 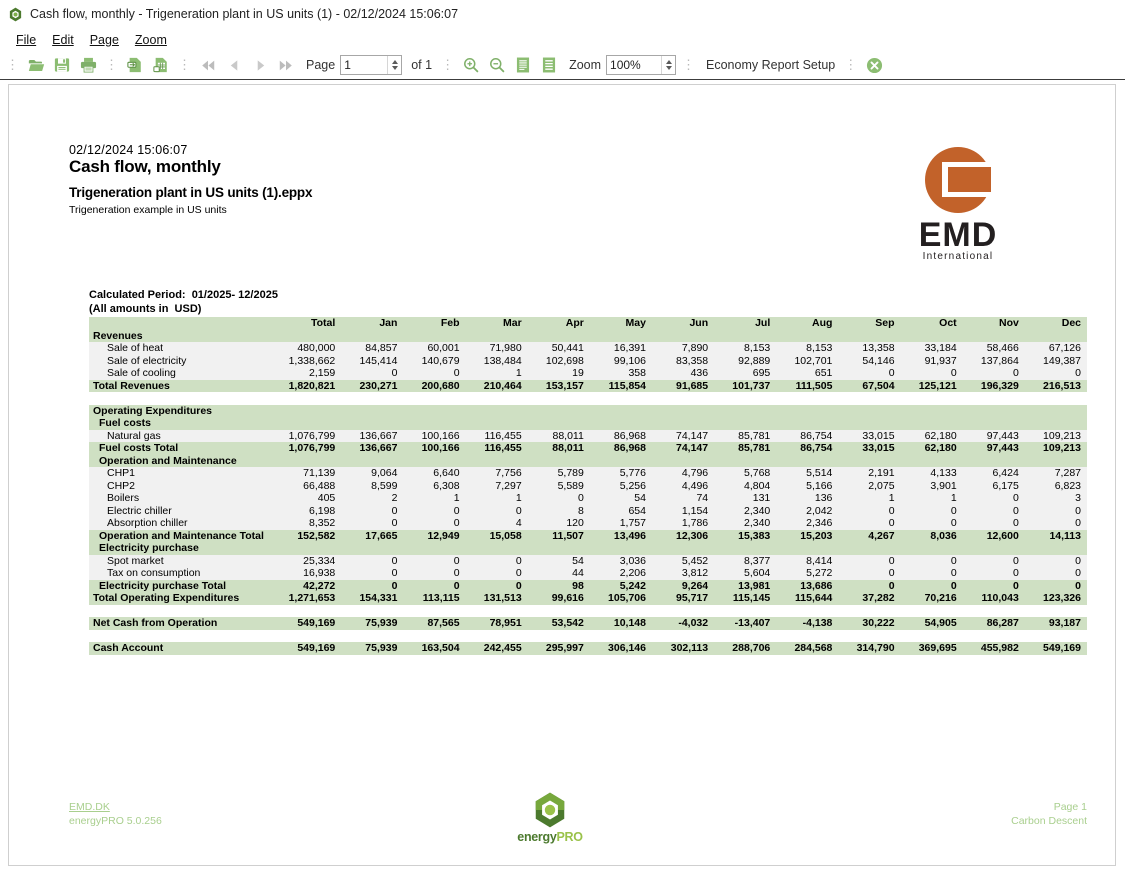 I want to click on row-label: Fuel costs Total, so click(x=184, y=448).